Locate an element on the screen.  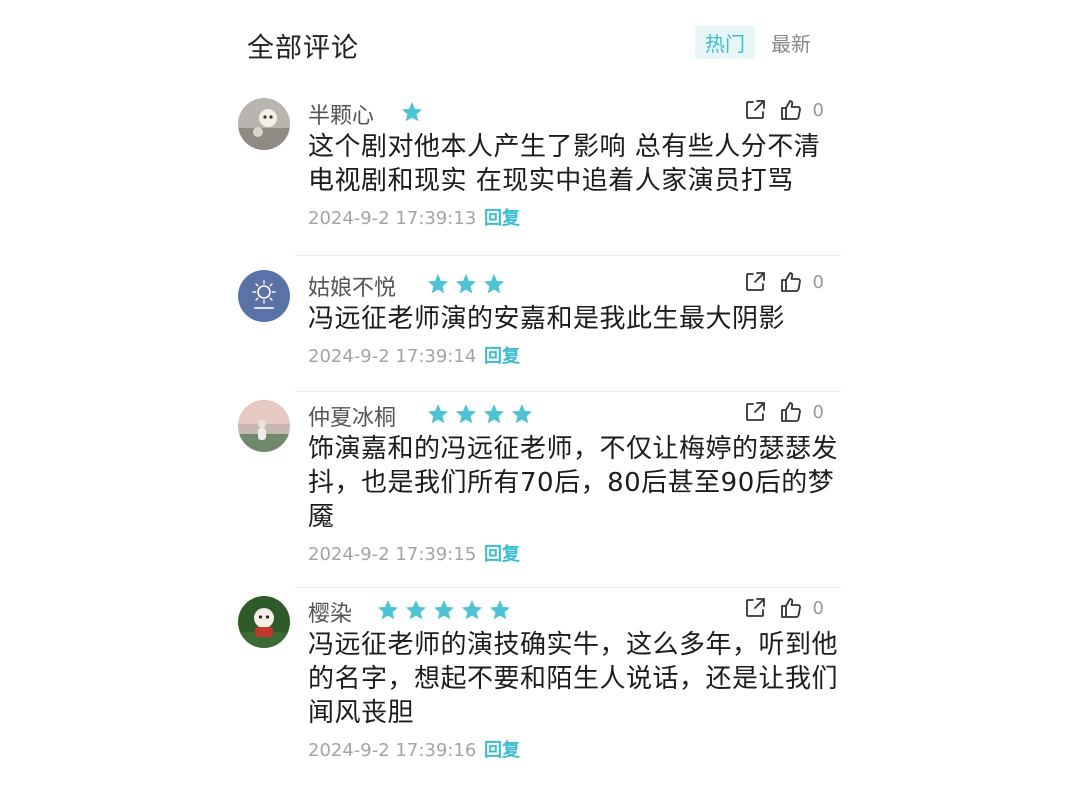
comment-meta: 2024-9-2 17:39:15 回复 is located at coordinates (575, 553).